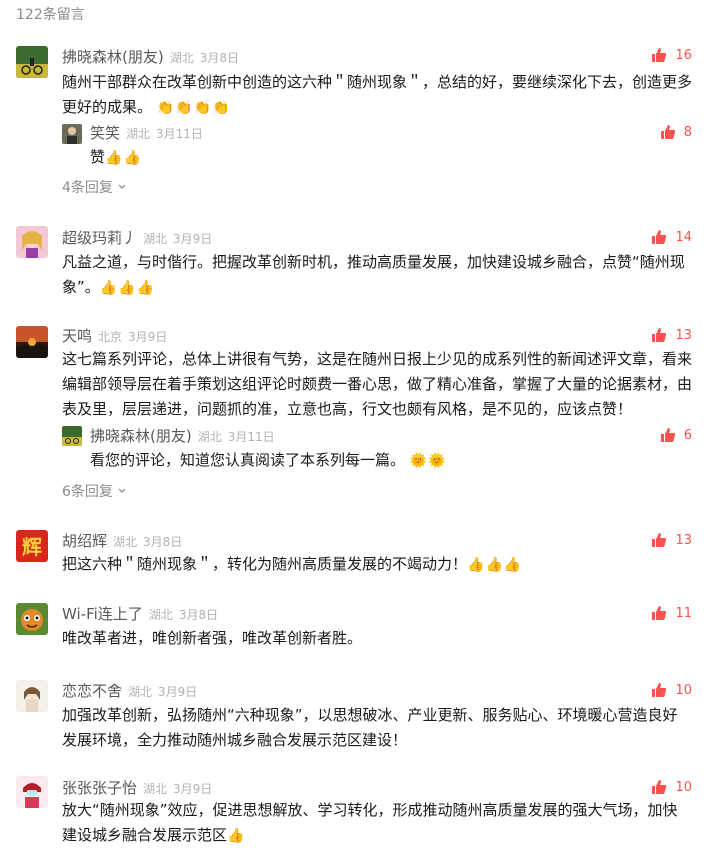  Describe the element at coordinates (687, 435) in the screenshot. I see `like-count: 6` at that location.